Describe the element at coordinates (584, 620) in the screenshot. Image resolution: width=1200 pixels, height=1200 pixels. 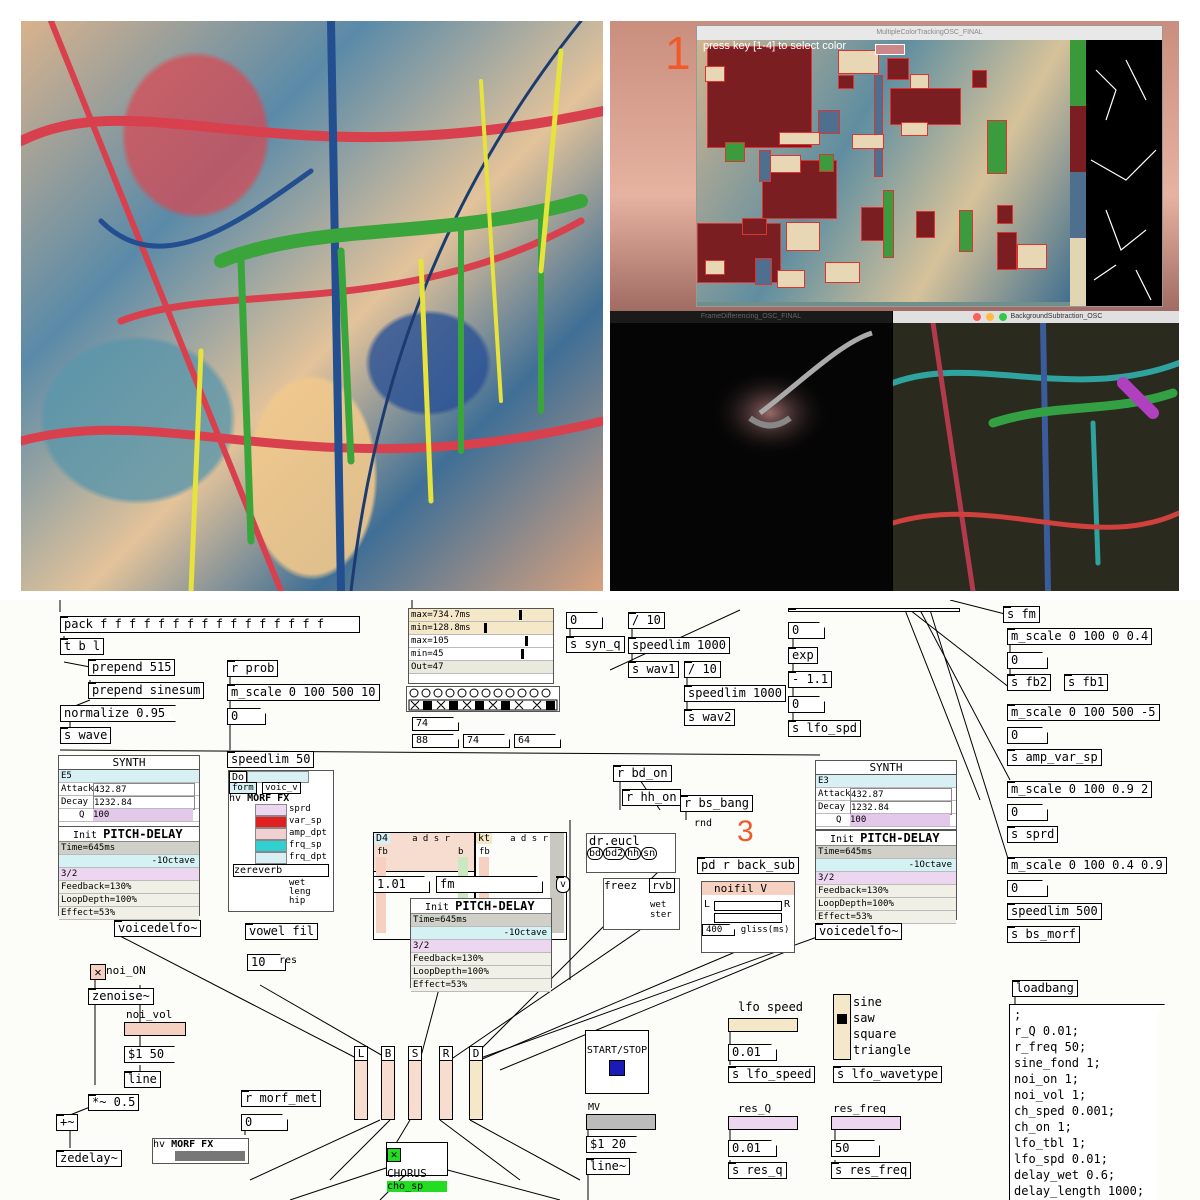
I see `syn-q-number: 0` at that location.